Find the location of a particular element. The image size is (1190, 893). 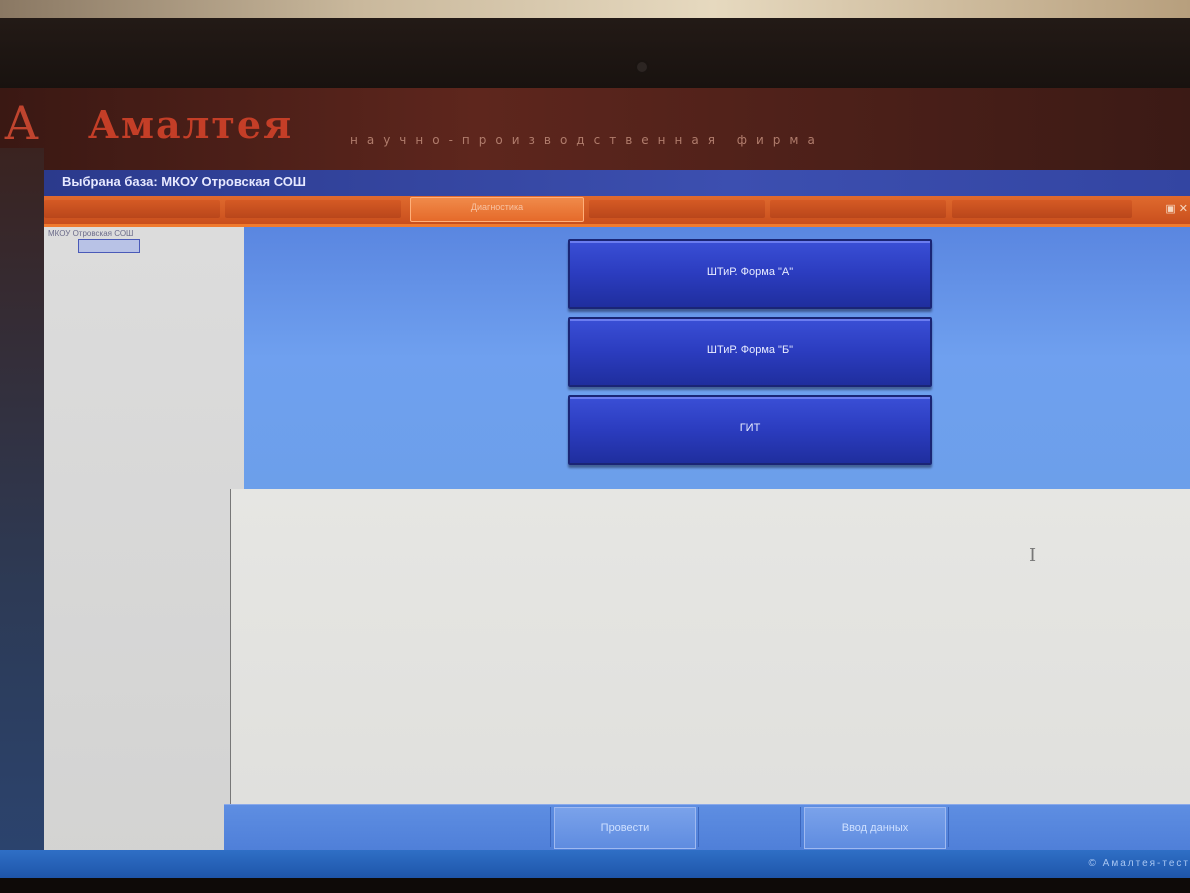

tab-bar: Диагностика ▣ ✕ is located at coordinates (617, 211).